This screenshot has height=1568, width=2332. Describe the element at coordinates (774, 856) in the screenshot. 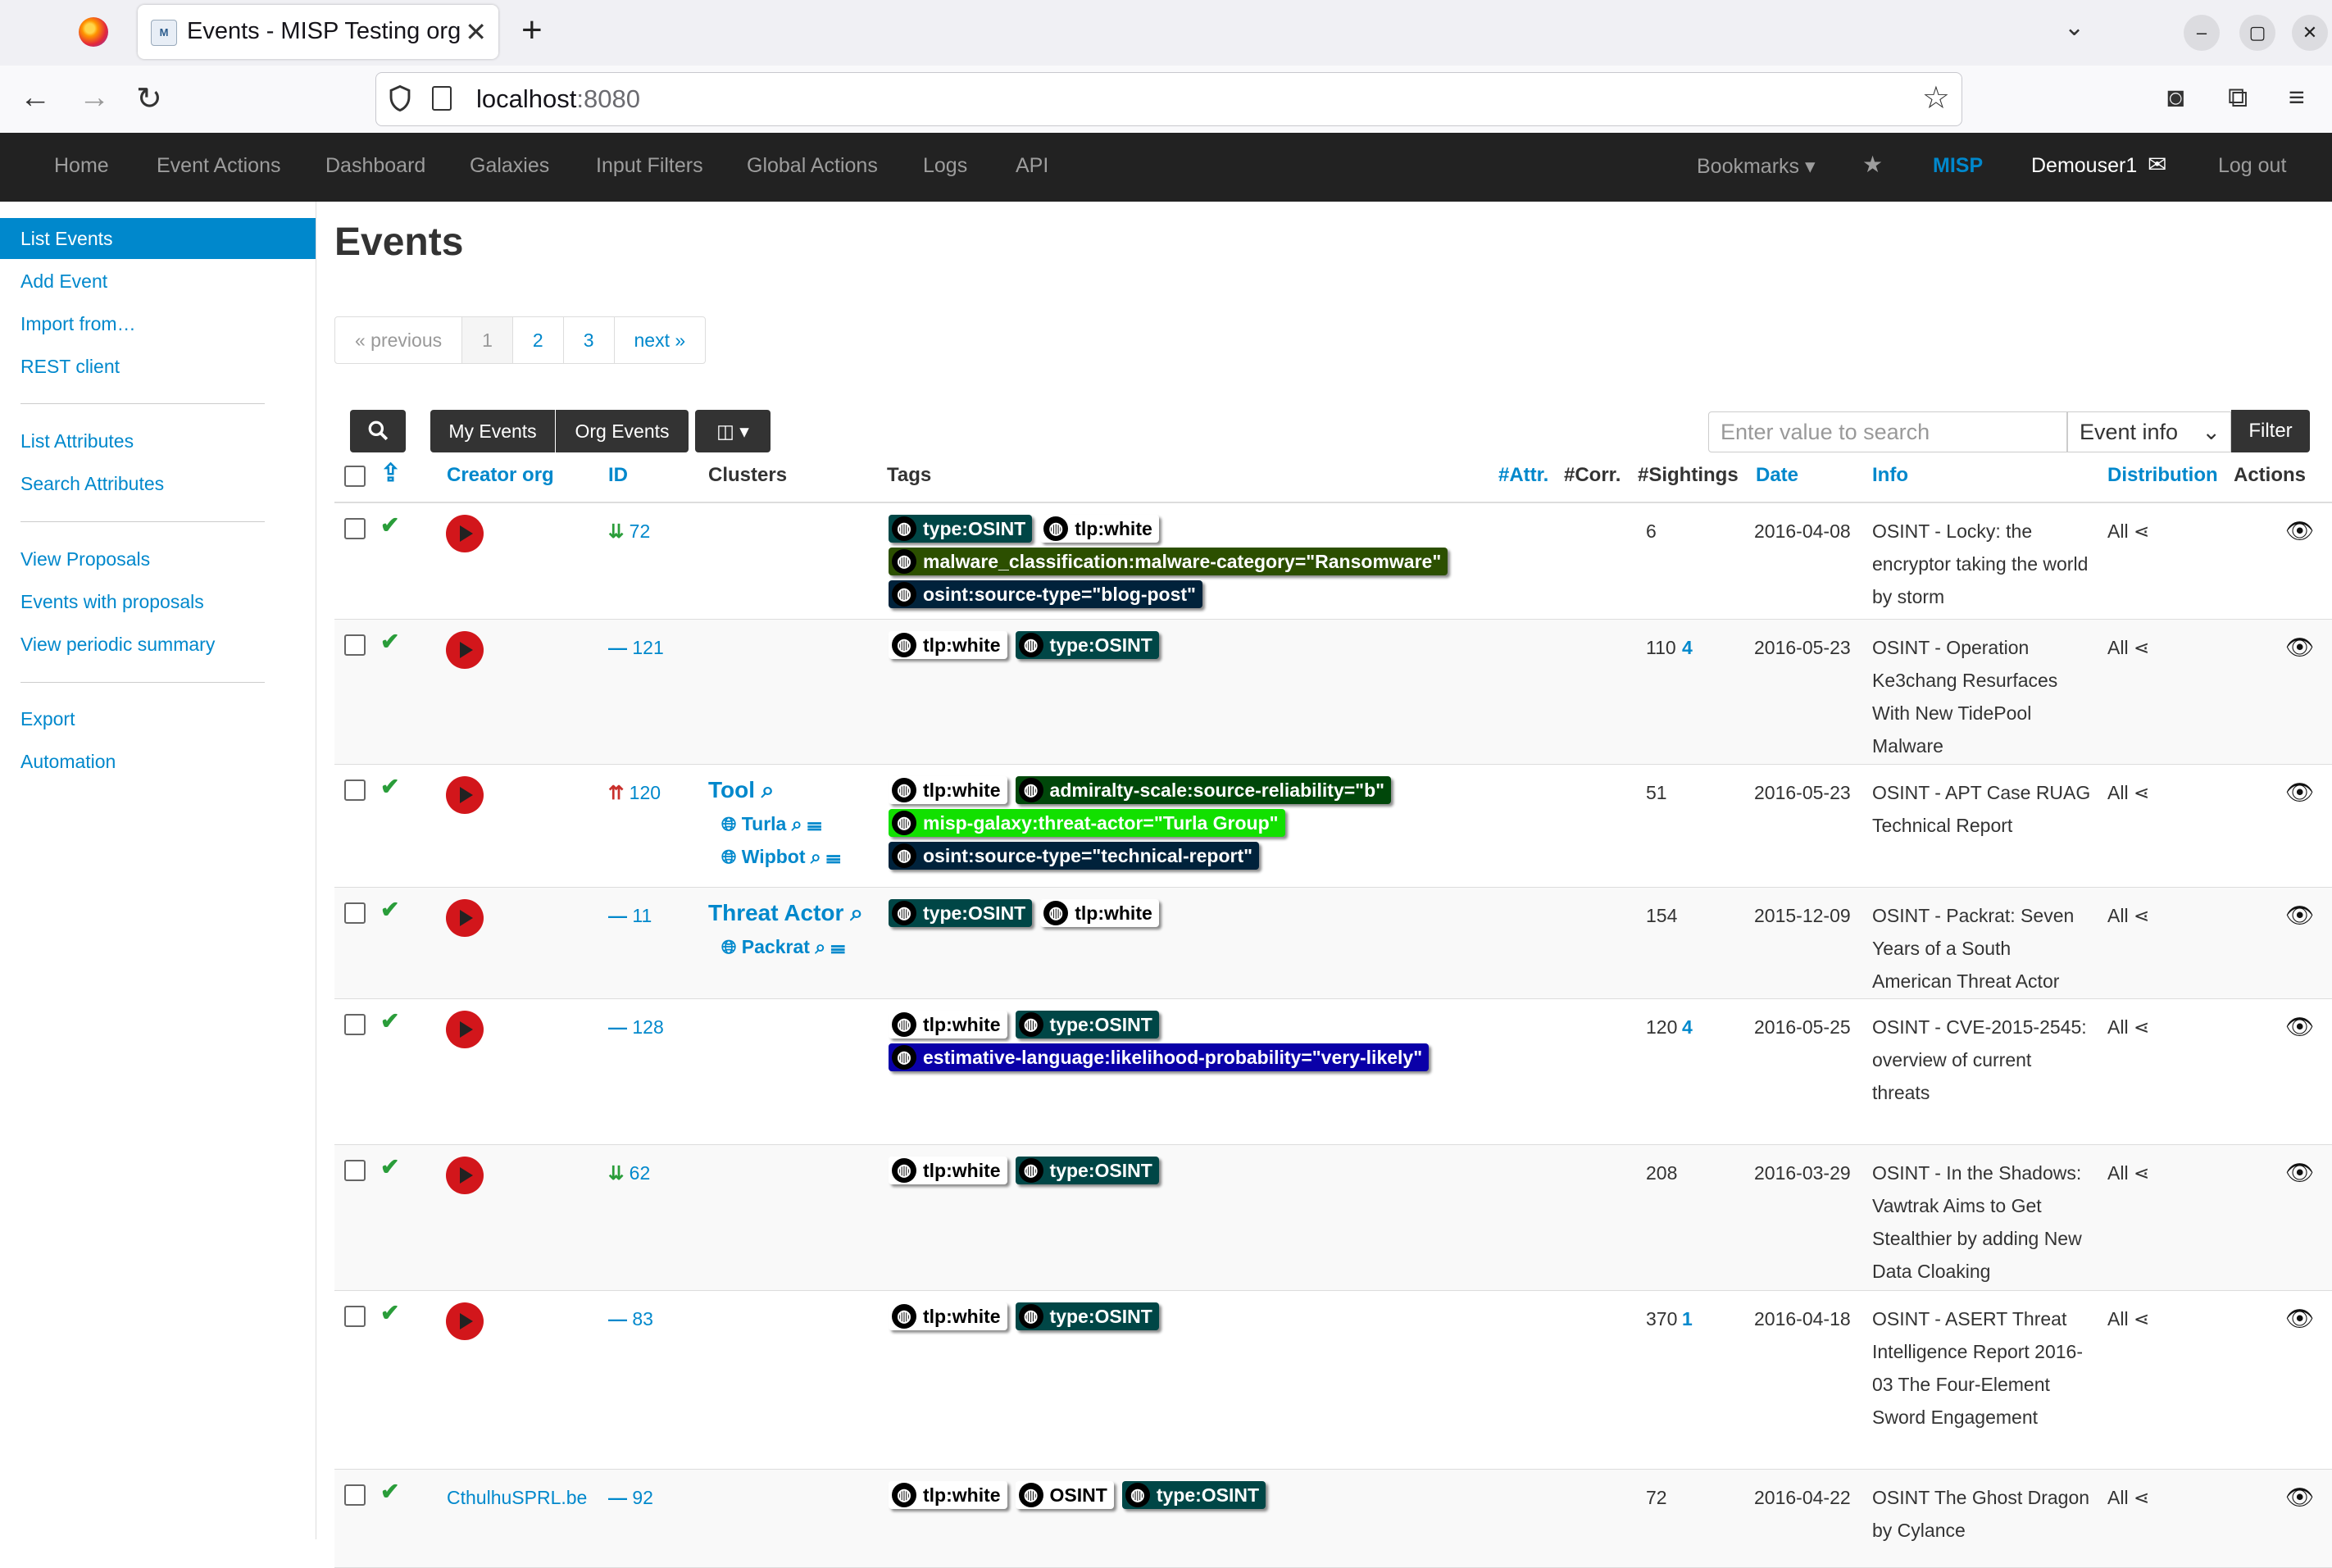

I see `cluster-item: 🌐︎ Wipbot ⌕ ☰` at that location.